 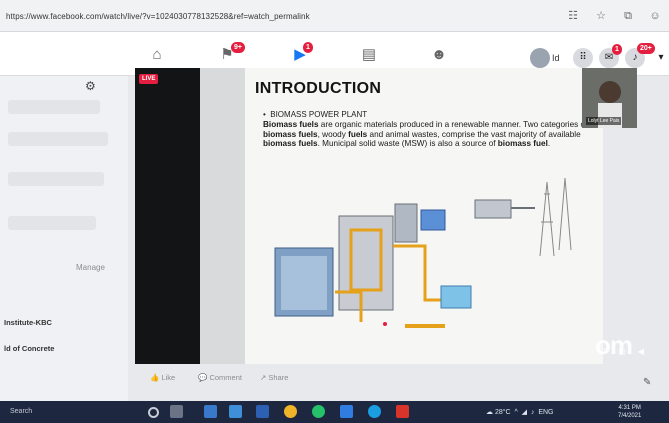 I want to click on share-label: Share, so click(x=278, y=377).